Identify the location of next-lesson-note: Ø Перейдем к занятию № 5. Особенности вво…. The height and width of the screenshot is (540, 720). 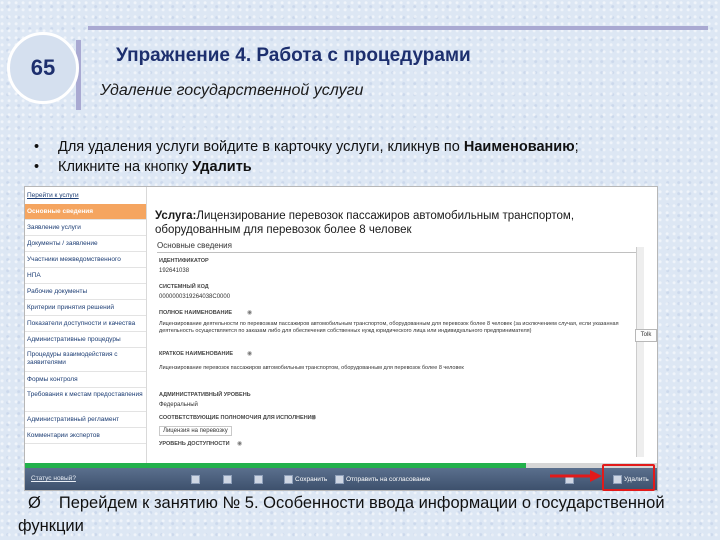
(363, 515).